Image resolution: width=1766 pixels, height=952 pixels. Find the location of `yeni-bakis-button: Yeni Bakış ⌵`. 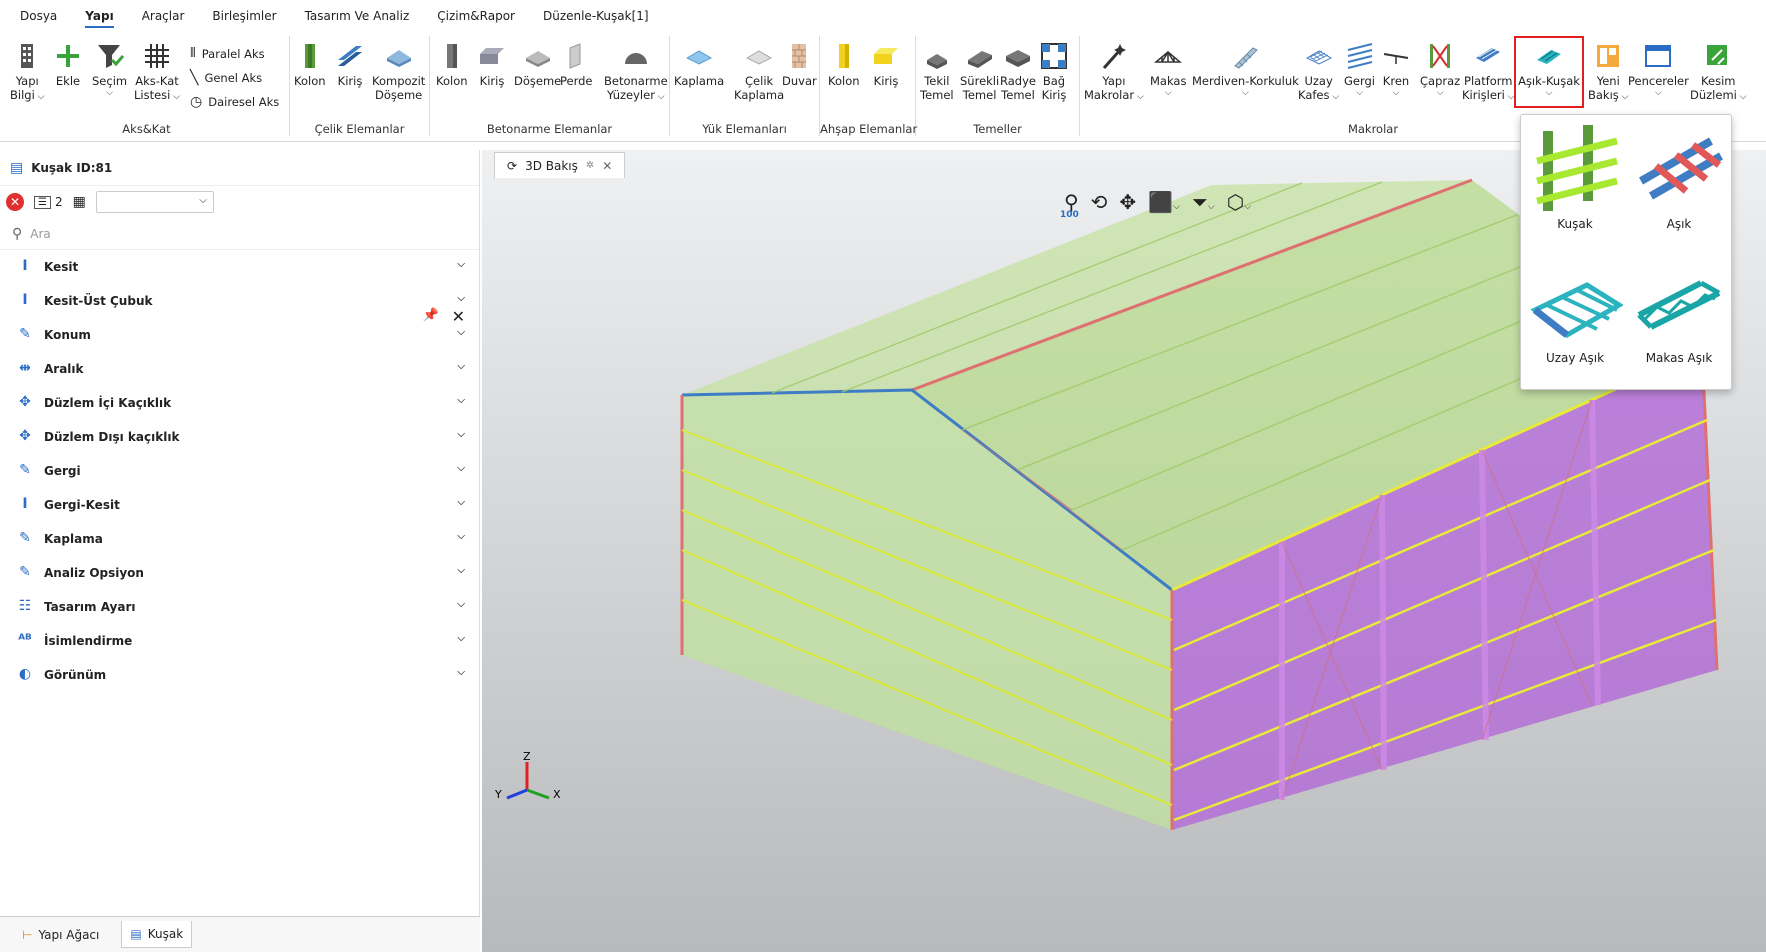

yeni-bakis-button: Yeni Bakış ⌵ is located at coordinates (1608, 73).